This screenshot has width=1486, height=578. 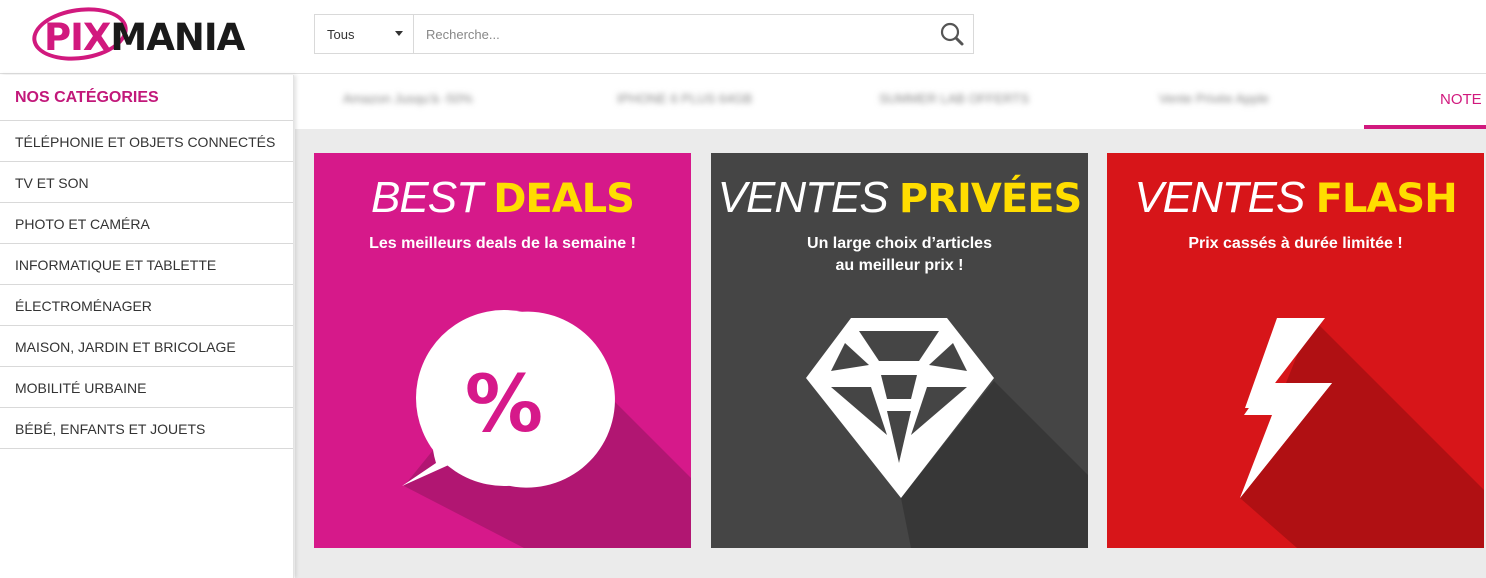 What do you see at coordinates (146, 98) in the screenshot?
I see `sidebar-title: NOS CATÉGORIES` at bounding box center [146, 98].